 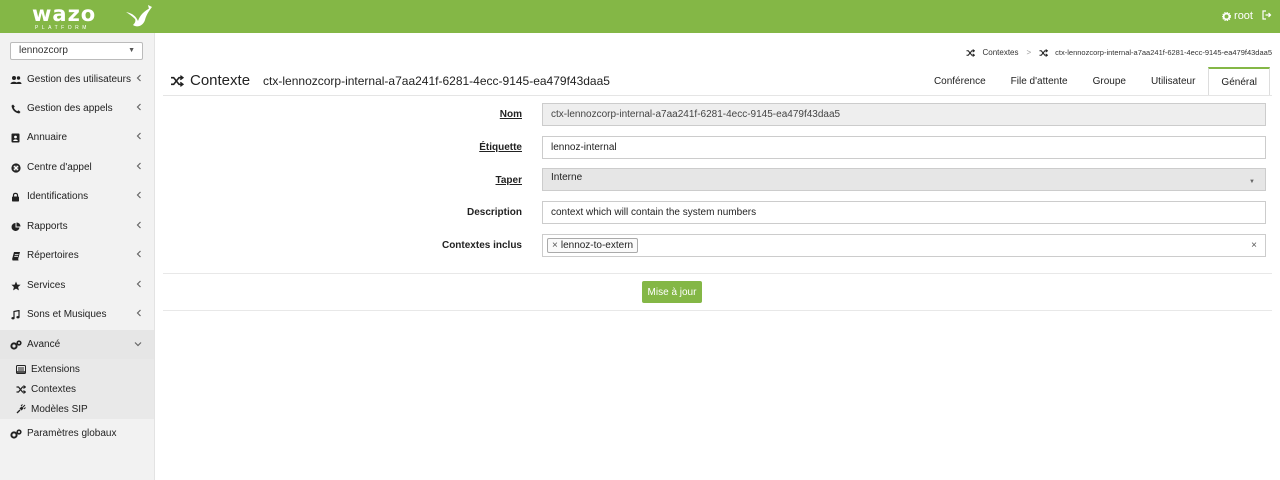 What do you see at coordinates (1267, 15) in the screenshot?
I see `logout-icon` at bounding box center [1267, 15].